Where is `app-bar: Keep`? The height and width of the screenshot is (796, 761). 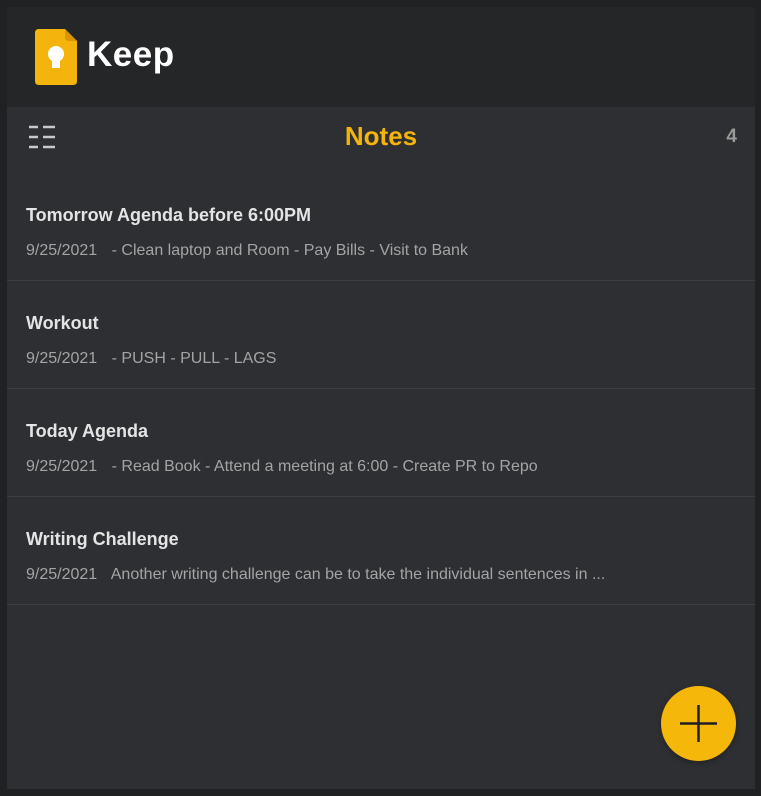
app-bar: Keep is located at coordinates (381, 57).